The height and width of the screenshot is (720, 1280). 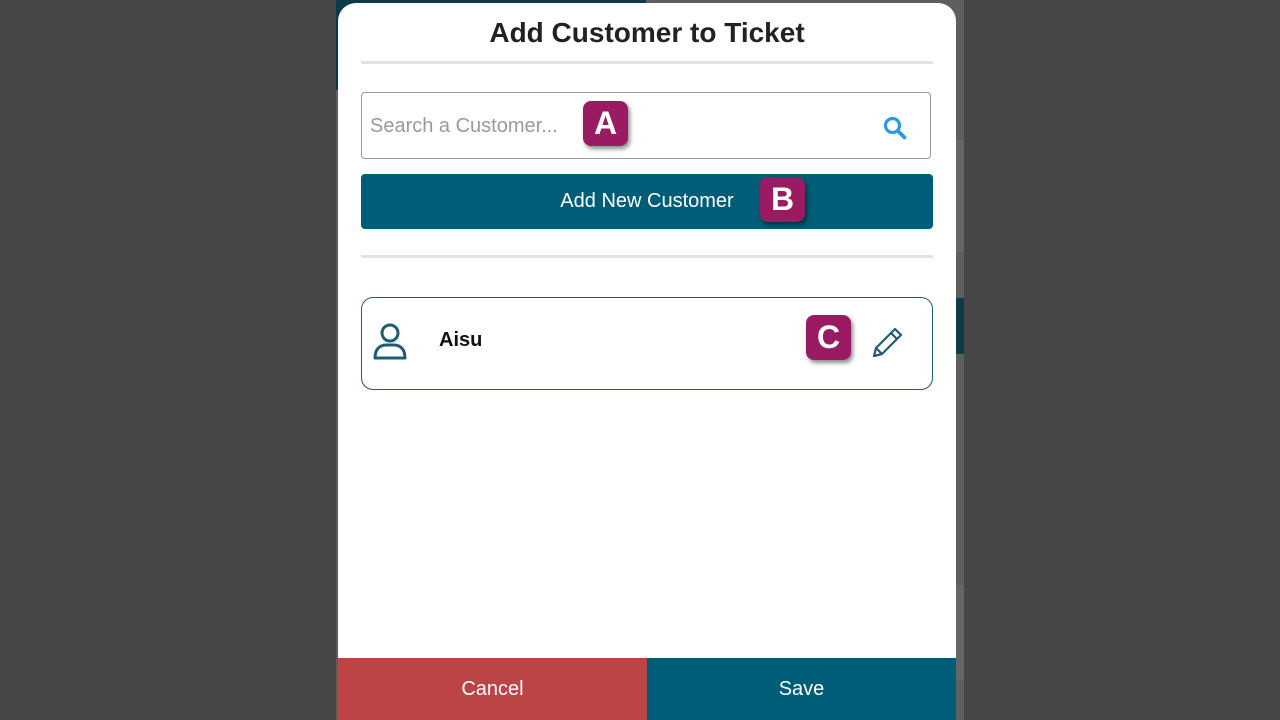 I want to click on search-icon, so click(x=895, y=128).